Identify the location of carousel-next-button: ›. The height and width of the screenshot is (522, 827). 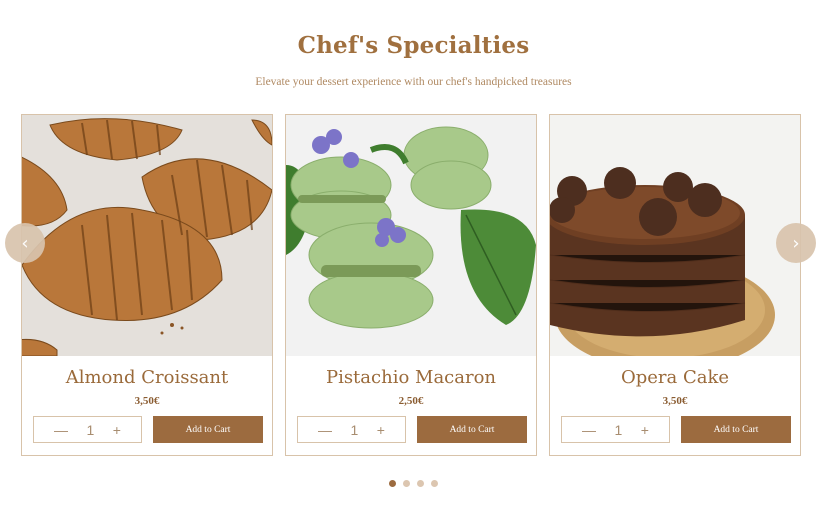
(796, 243).